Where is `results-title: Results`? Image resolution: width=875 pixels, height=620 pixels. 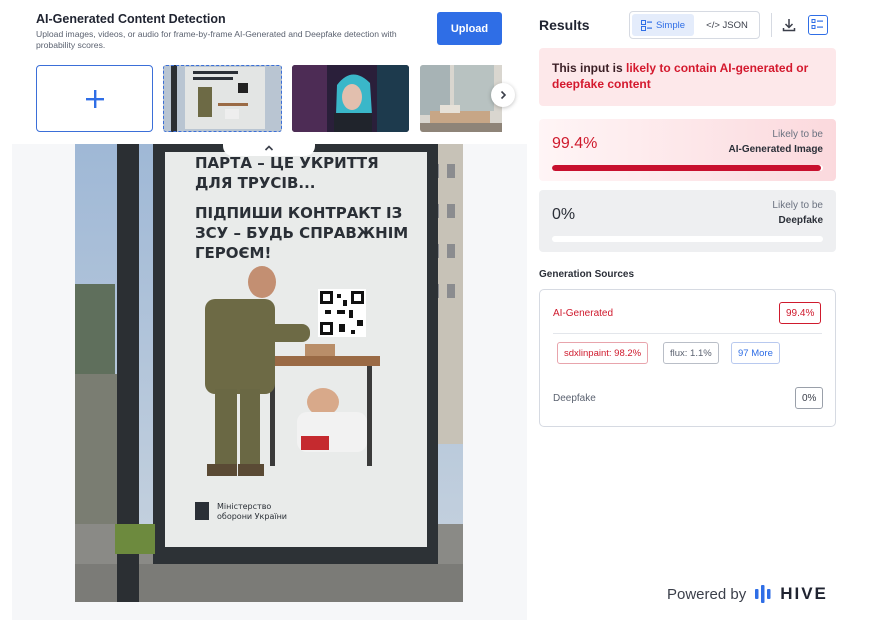
results-title: Results is located at coordinates (564, 25).